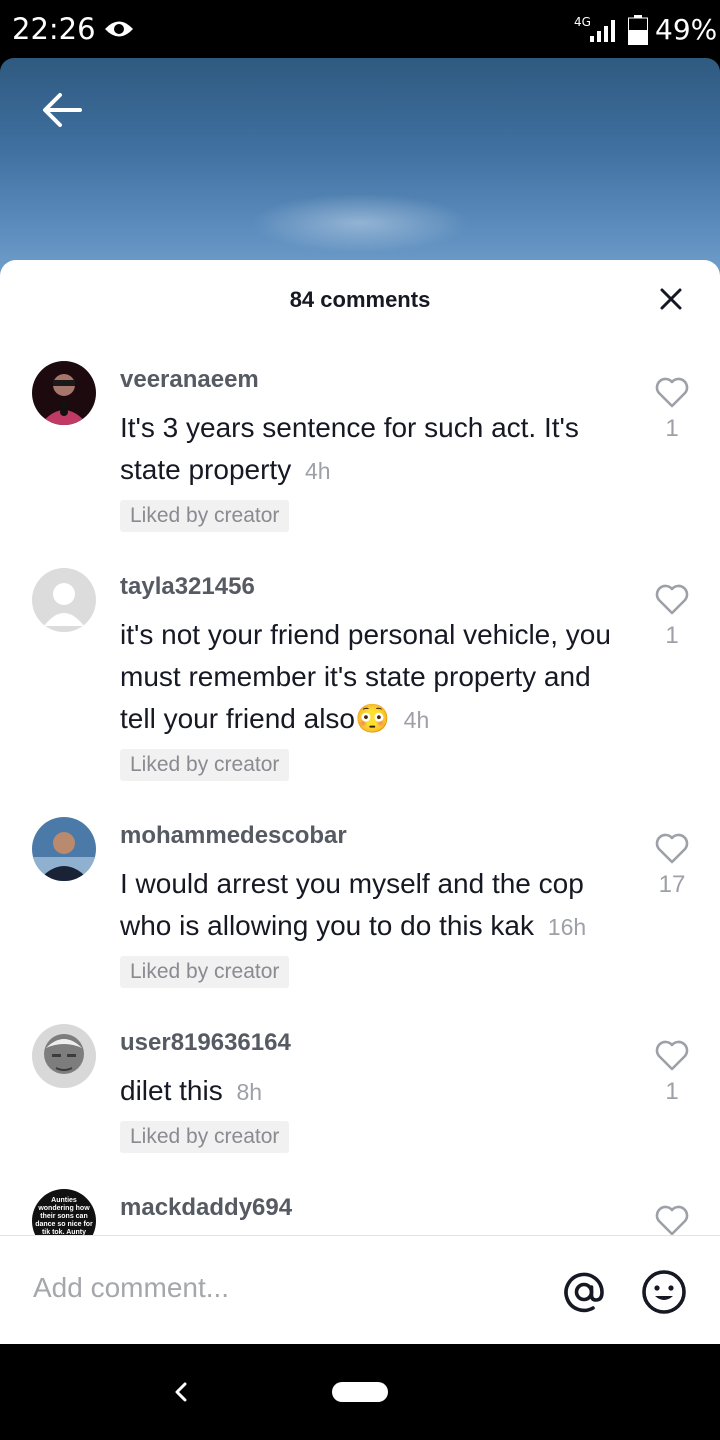 This screenshot has height=1440, width=720. I want to click on comment-username: tayla321456, so click(187, 587).